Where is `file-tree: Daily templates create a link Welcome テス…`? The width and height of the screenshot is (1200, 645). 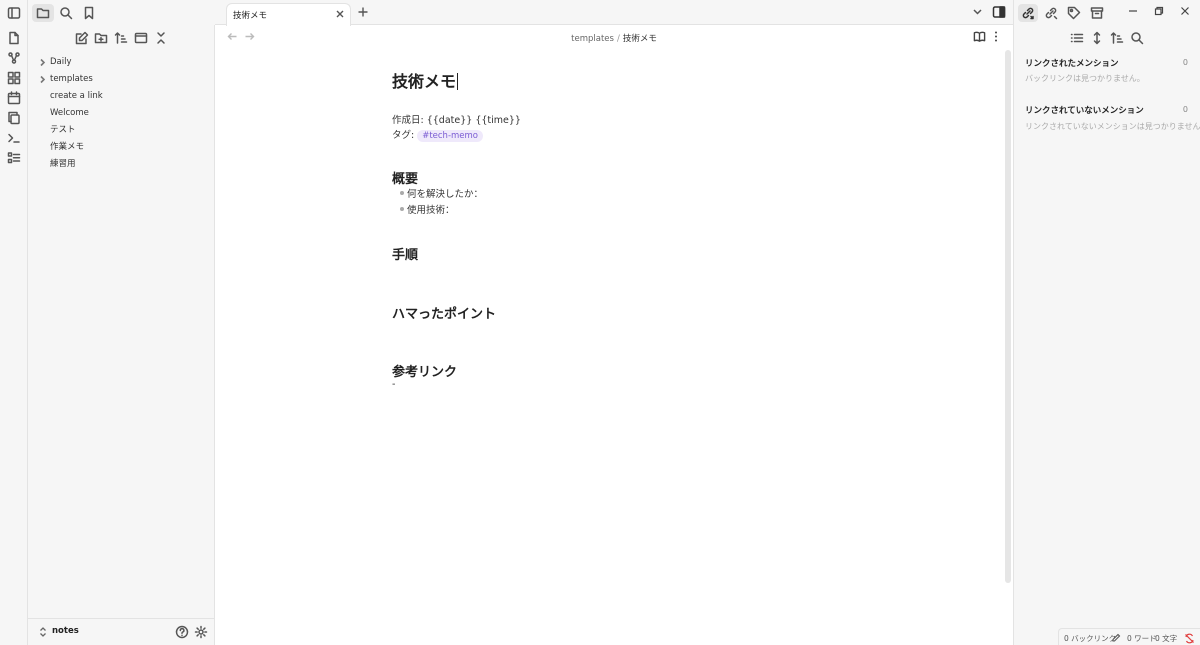
file-tree: Daily templates create a link Welcome テス… is located at coordinates (121, 113).